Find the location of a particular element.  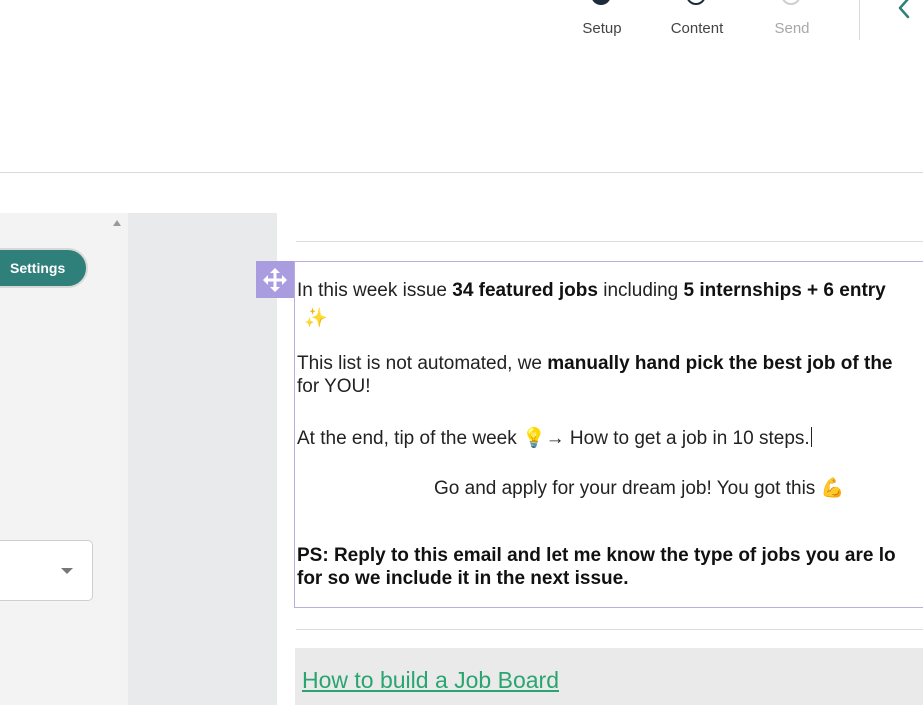

step-setup-label: Setup is located at coordinates (602, 28).